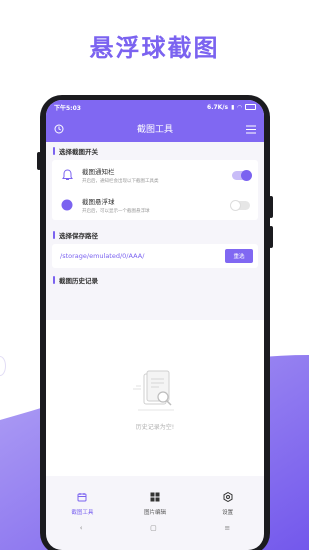  Describe the element at coordinates (78, 236) in the screenshot. I see `section-title: 选择保存路径` at that location.